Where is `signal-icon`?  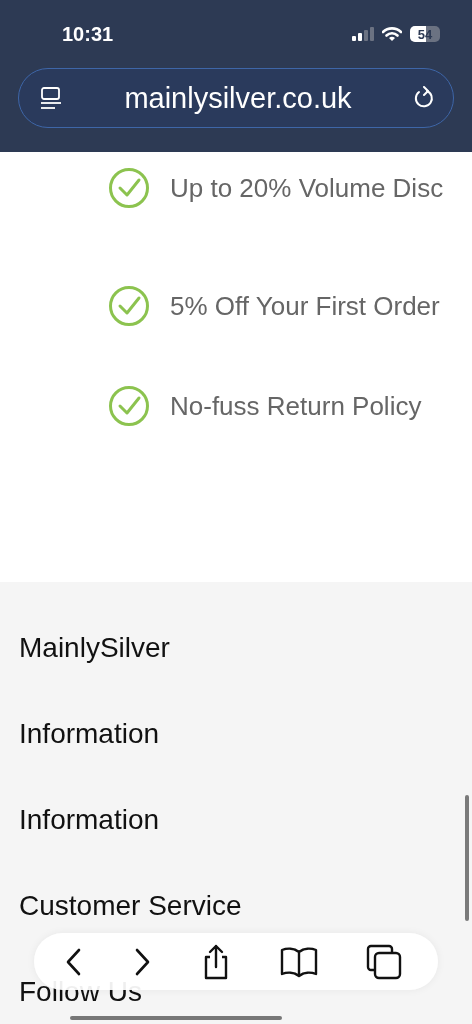
signal-icon is located at coordinates (363, 34).